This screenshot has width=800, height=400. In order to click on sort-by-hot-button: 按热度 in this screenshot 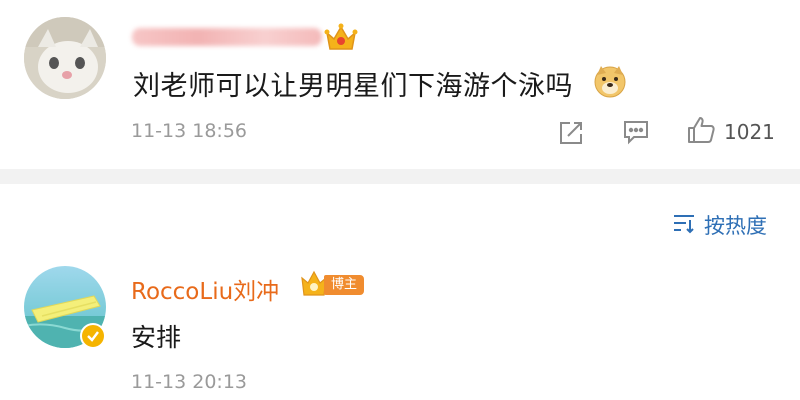, I will do `click(735, 225)`.